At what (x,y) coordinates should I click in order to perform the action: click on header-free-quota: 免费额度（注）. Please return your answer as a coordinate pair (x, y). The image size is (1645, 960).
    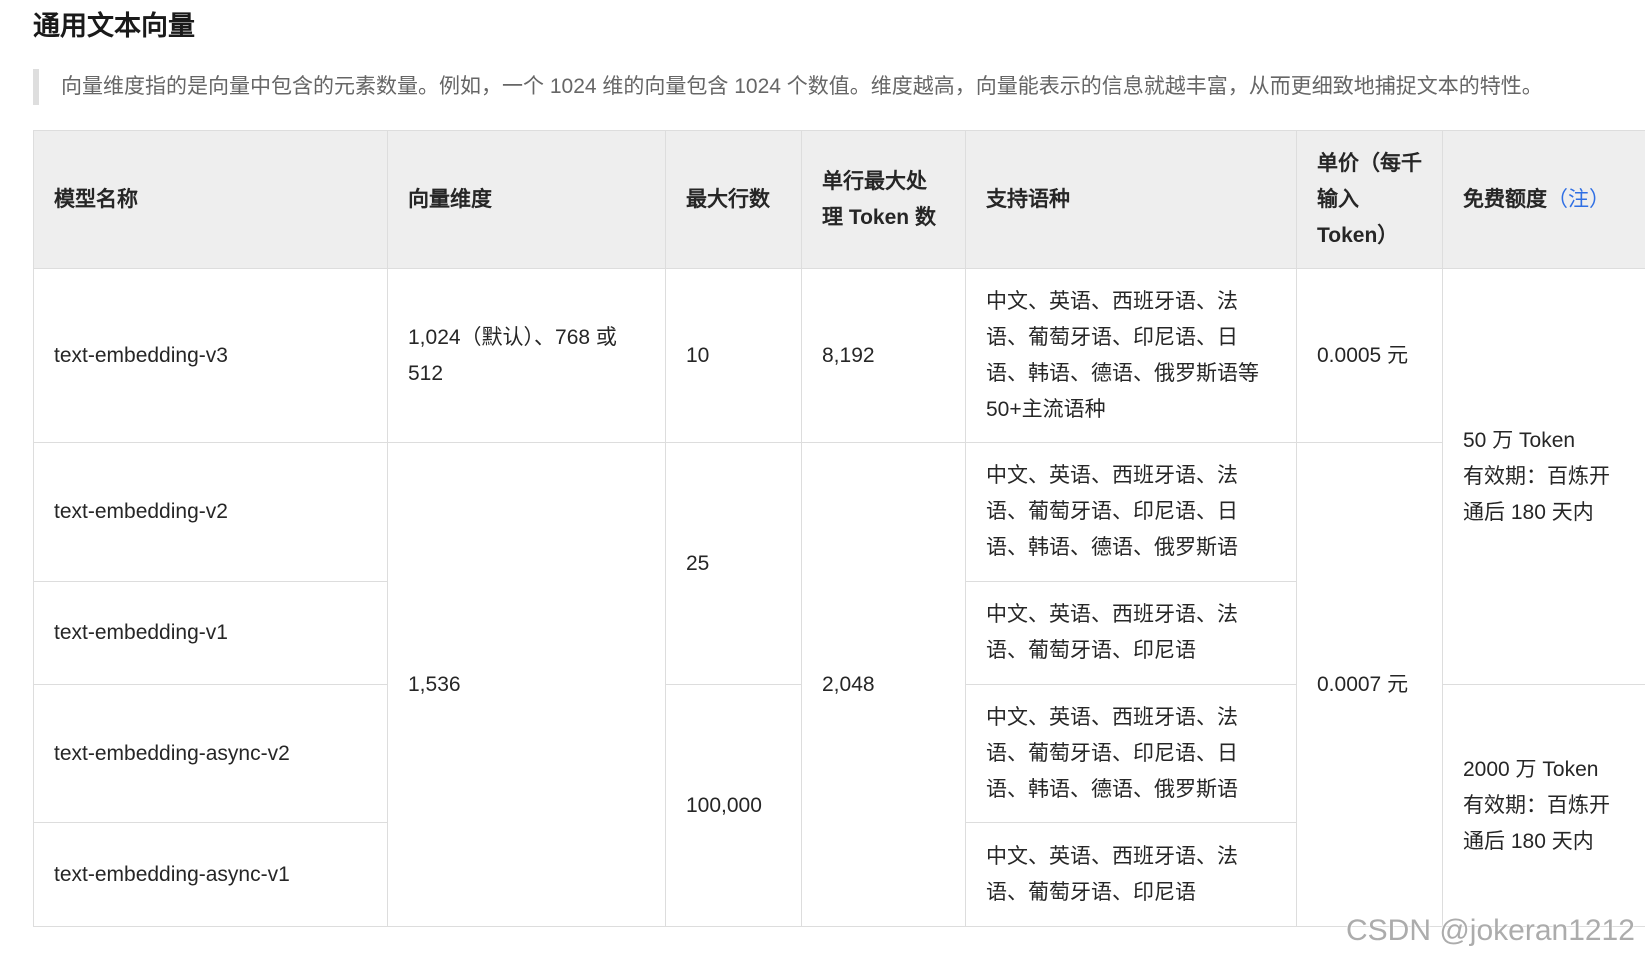
    Looking at the image, I should click on (1543, 199).